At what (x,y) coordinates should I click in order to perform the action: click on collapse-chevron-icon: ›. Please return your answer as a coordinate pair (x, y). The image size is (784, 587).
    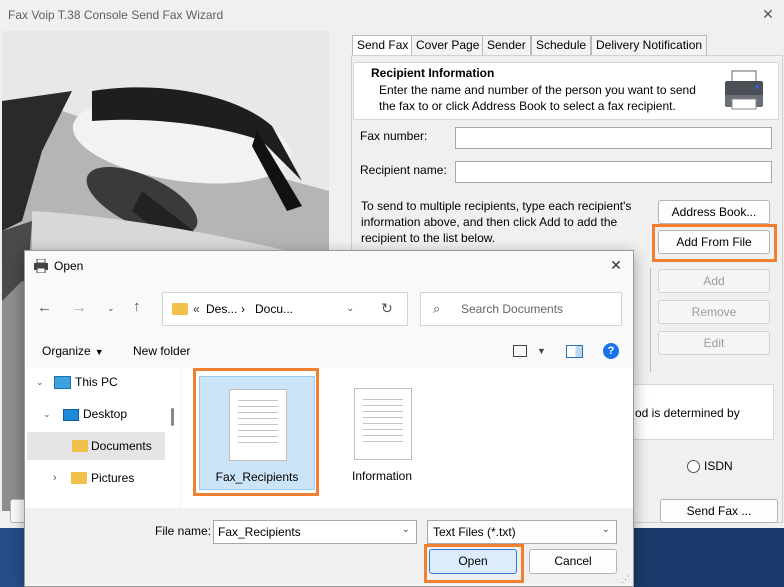
    Looking at the image, I should click on (55, 478).